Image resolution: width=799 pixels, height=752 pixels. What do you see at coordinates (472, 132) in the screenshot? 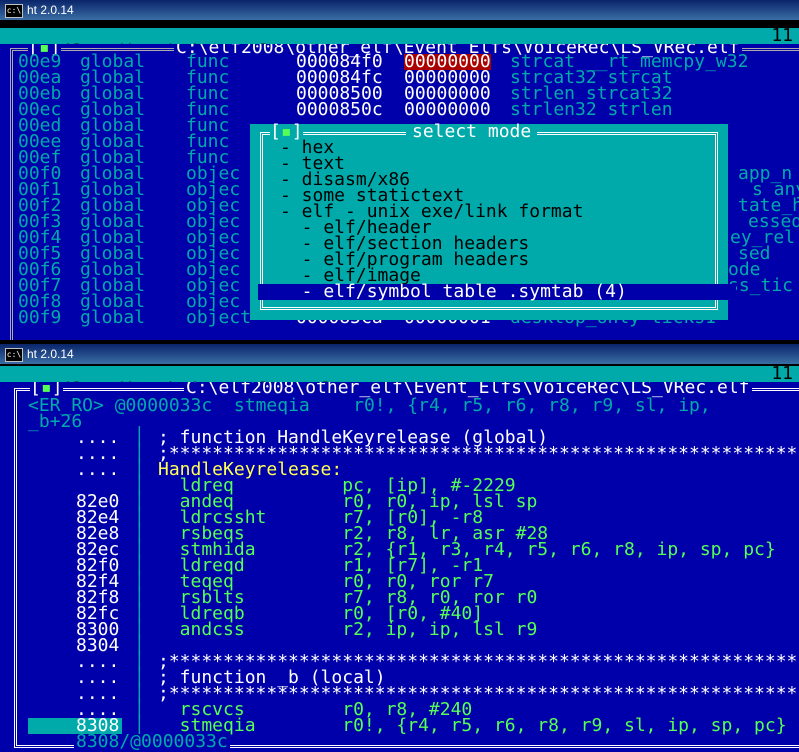
I see `dialog-title: select mode` at bounding box center [472, 132].